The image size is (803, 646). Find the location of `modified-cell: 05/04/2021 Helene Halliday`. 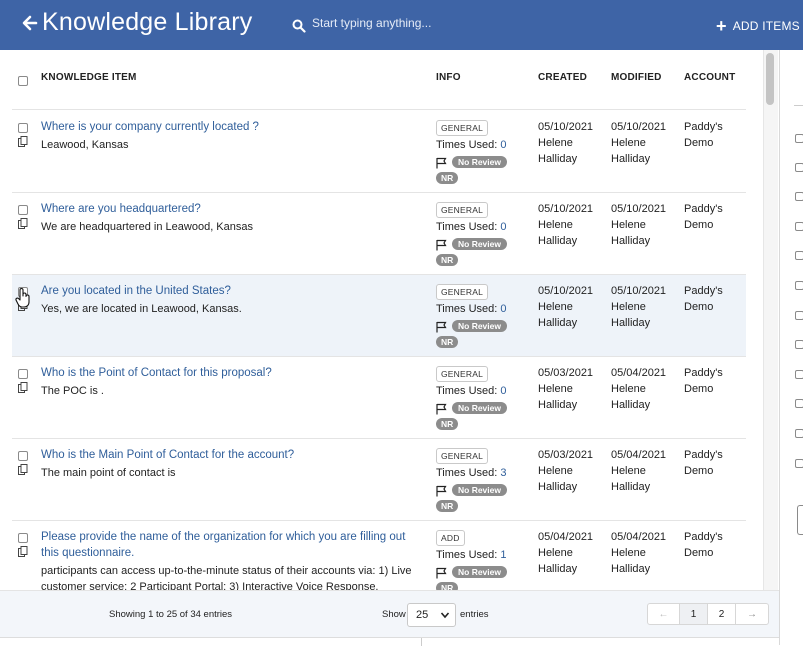

modified-cell: 05/04/2021 Helene Halliday is located at coordinates (646, 389).